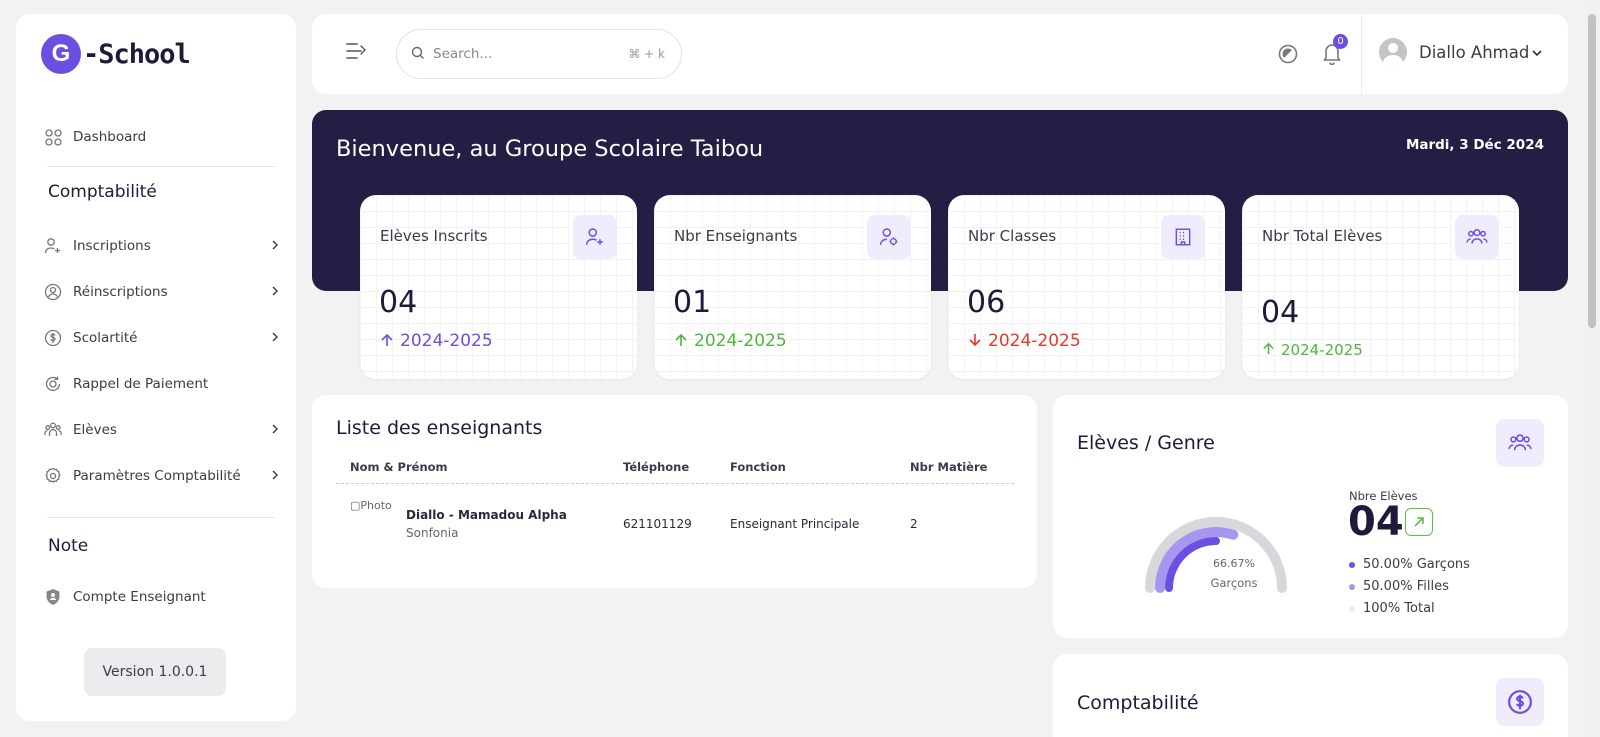  Describe the element at coordinates (1537, 52) in the screenshot. I see `chevron-down-icon` at that location.